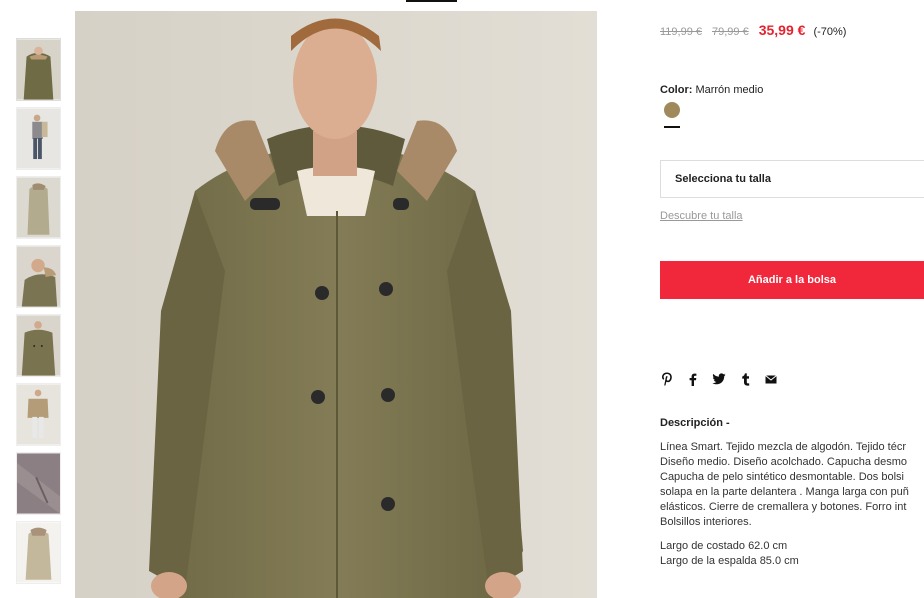  What do you see at coordinates (676, 90) in the screenshot?
I see `color-label-title: Color:` at bounding box center [676, 90].